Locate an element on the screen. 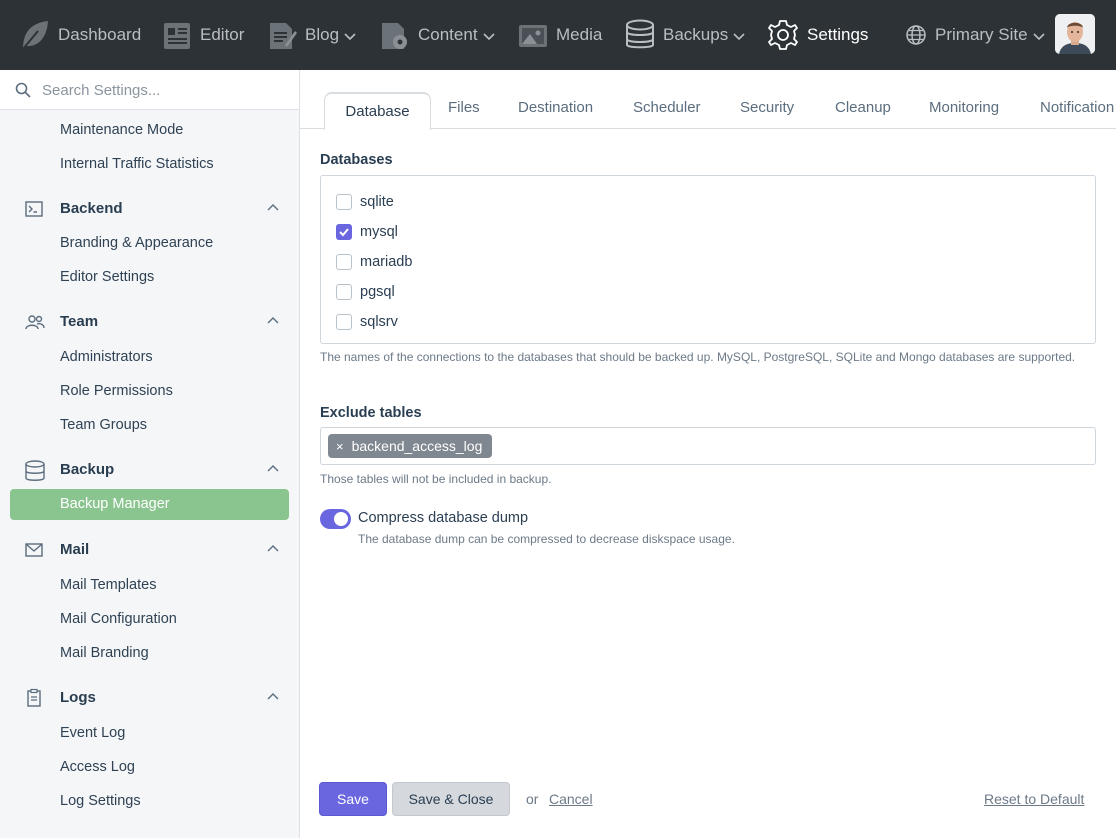 Image resolution: width=1116 pixels, height=838 pixels. sidebar-item-backup-manager: Backup Manager is located at coordinates (149, 504).